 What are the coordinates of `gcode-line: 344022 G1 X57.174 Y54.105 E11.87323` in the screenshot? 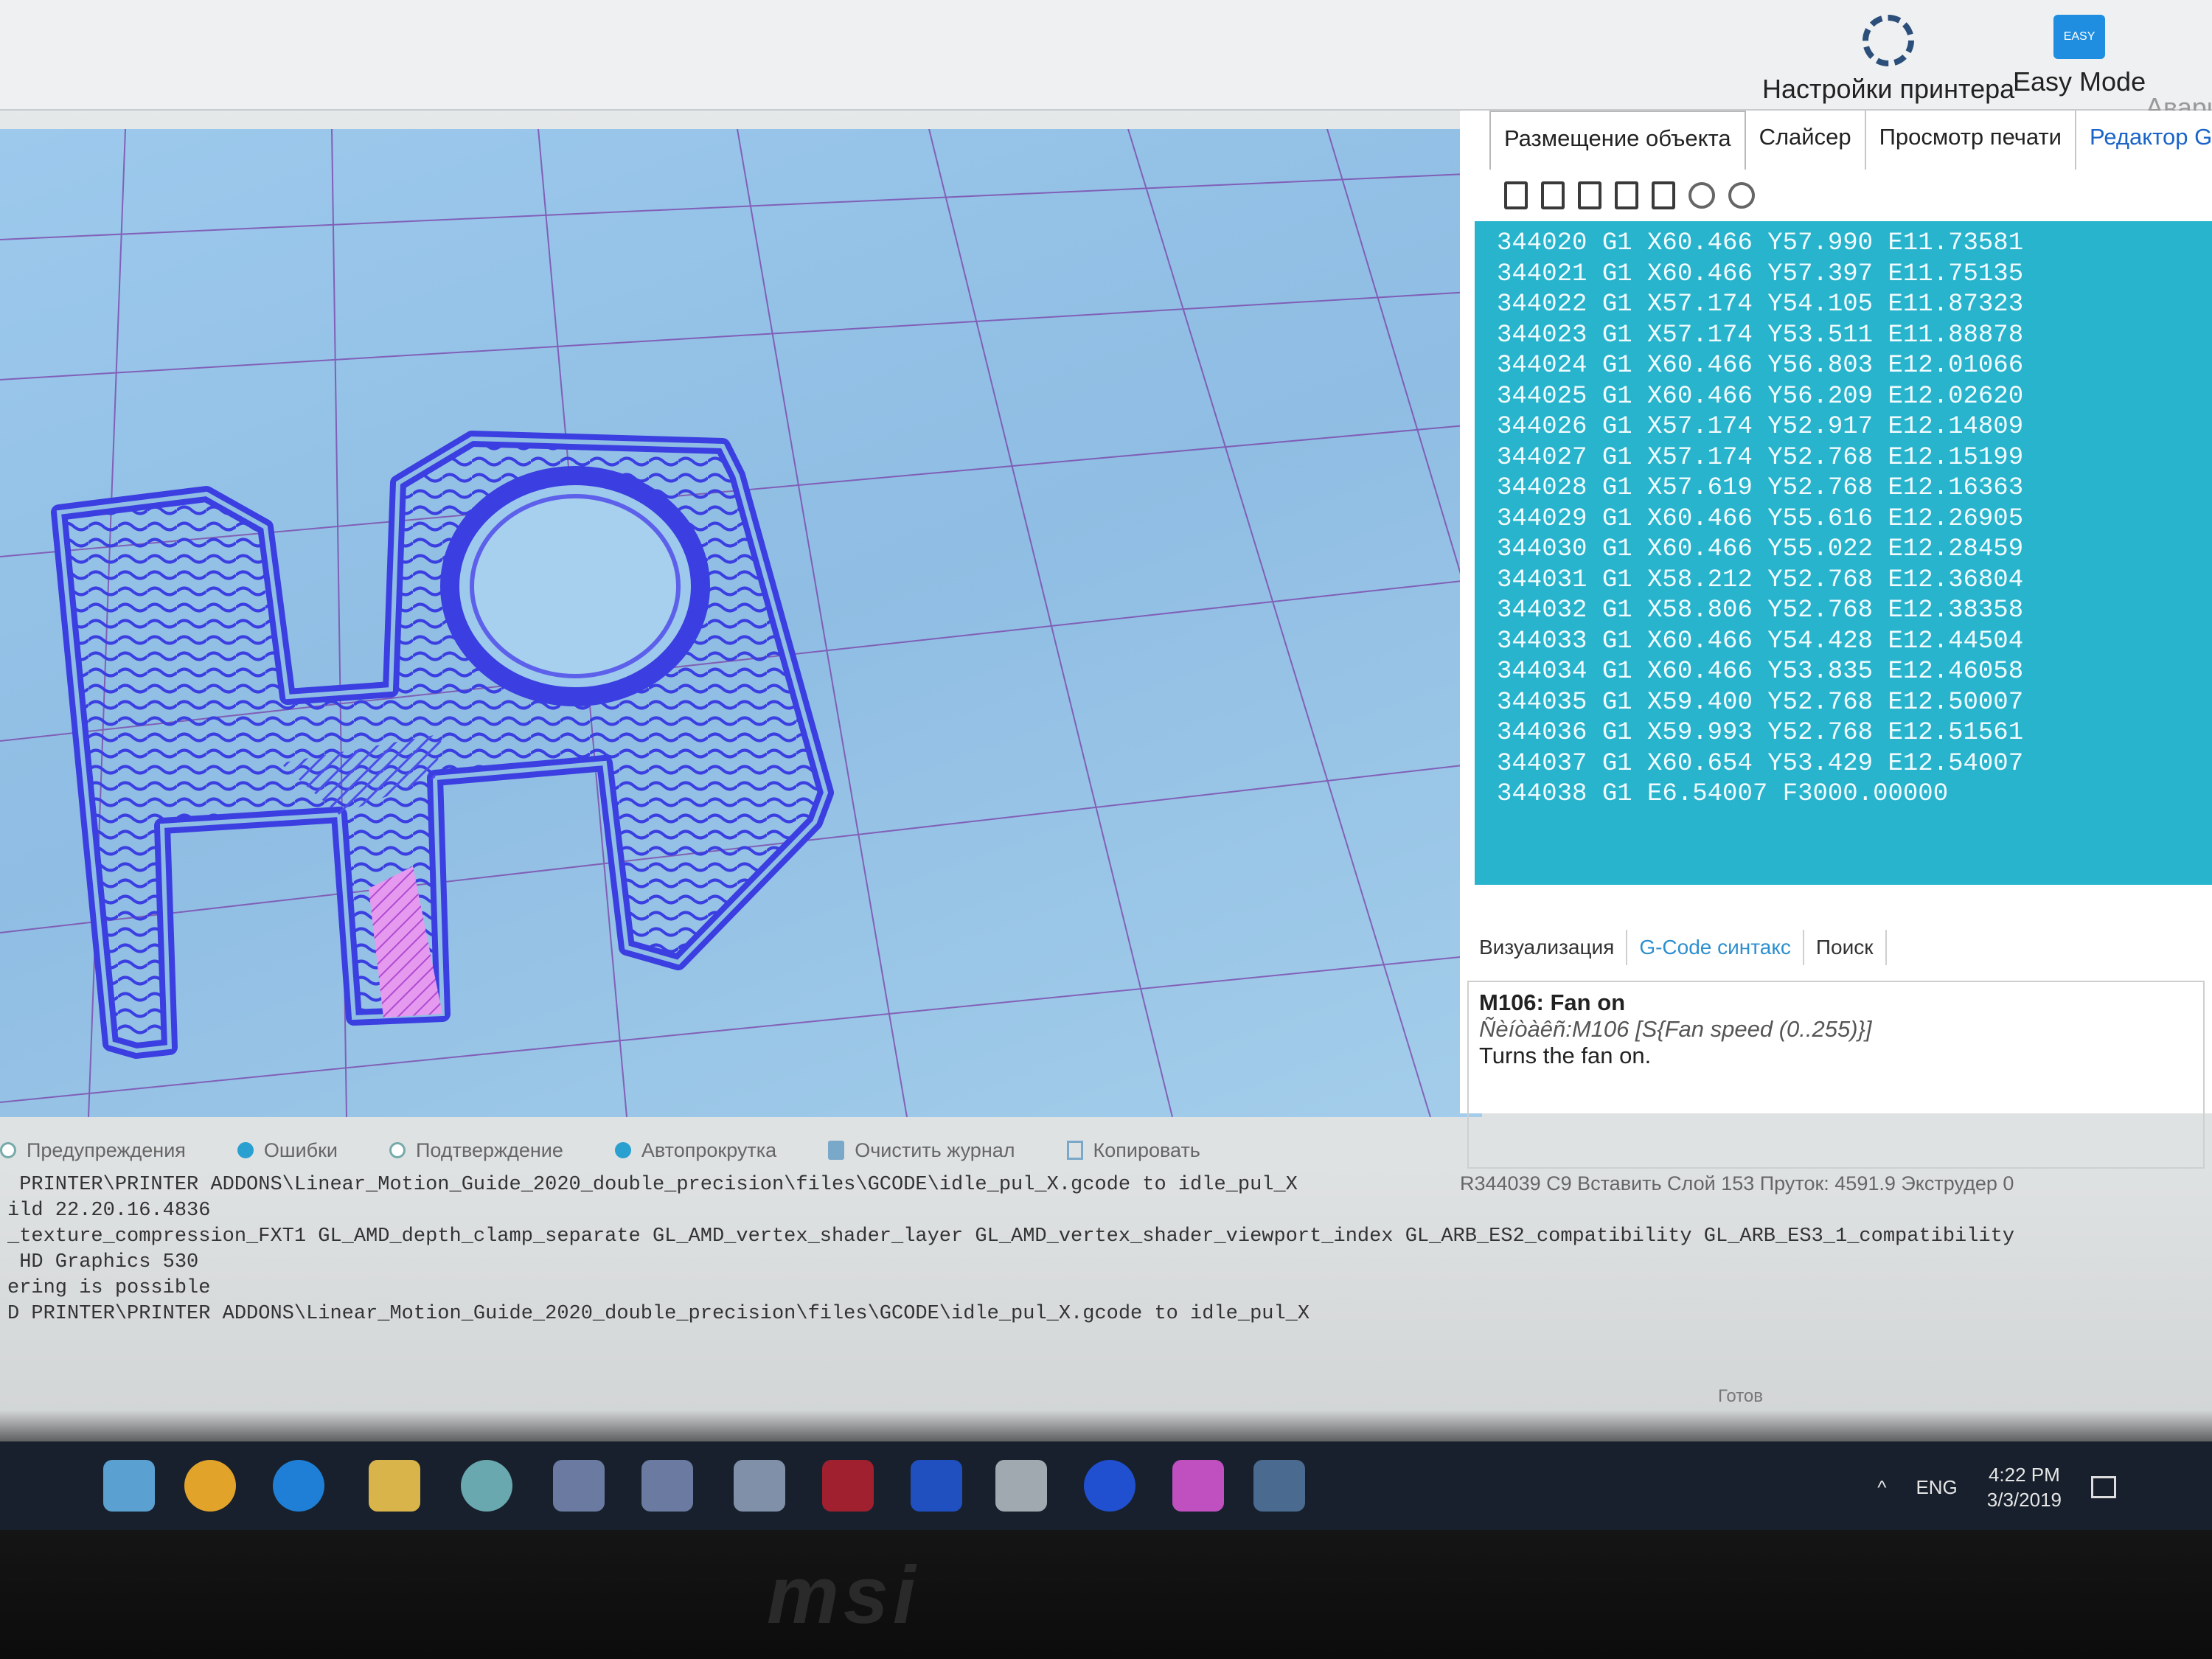 It's located at (1843, 305).